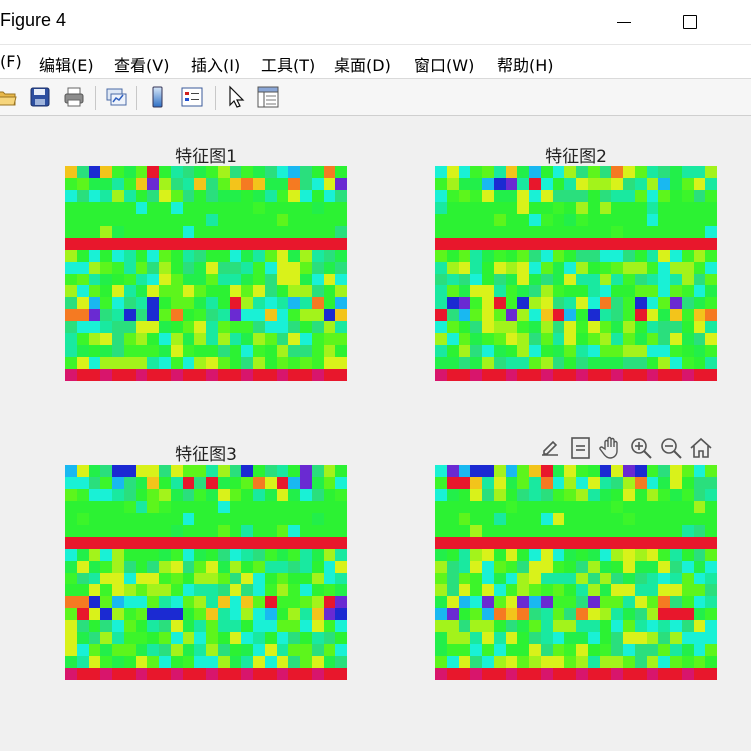  What do you see at coordinates (625, 21) in the screenshot?
I see `minimize-button` at bounding box center [625, 21].